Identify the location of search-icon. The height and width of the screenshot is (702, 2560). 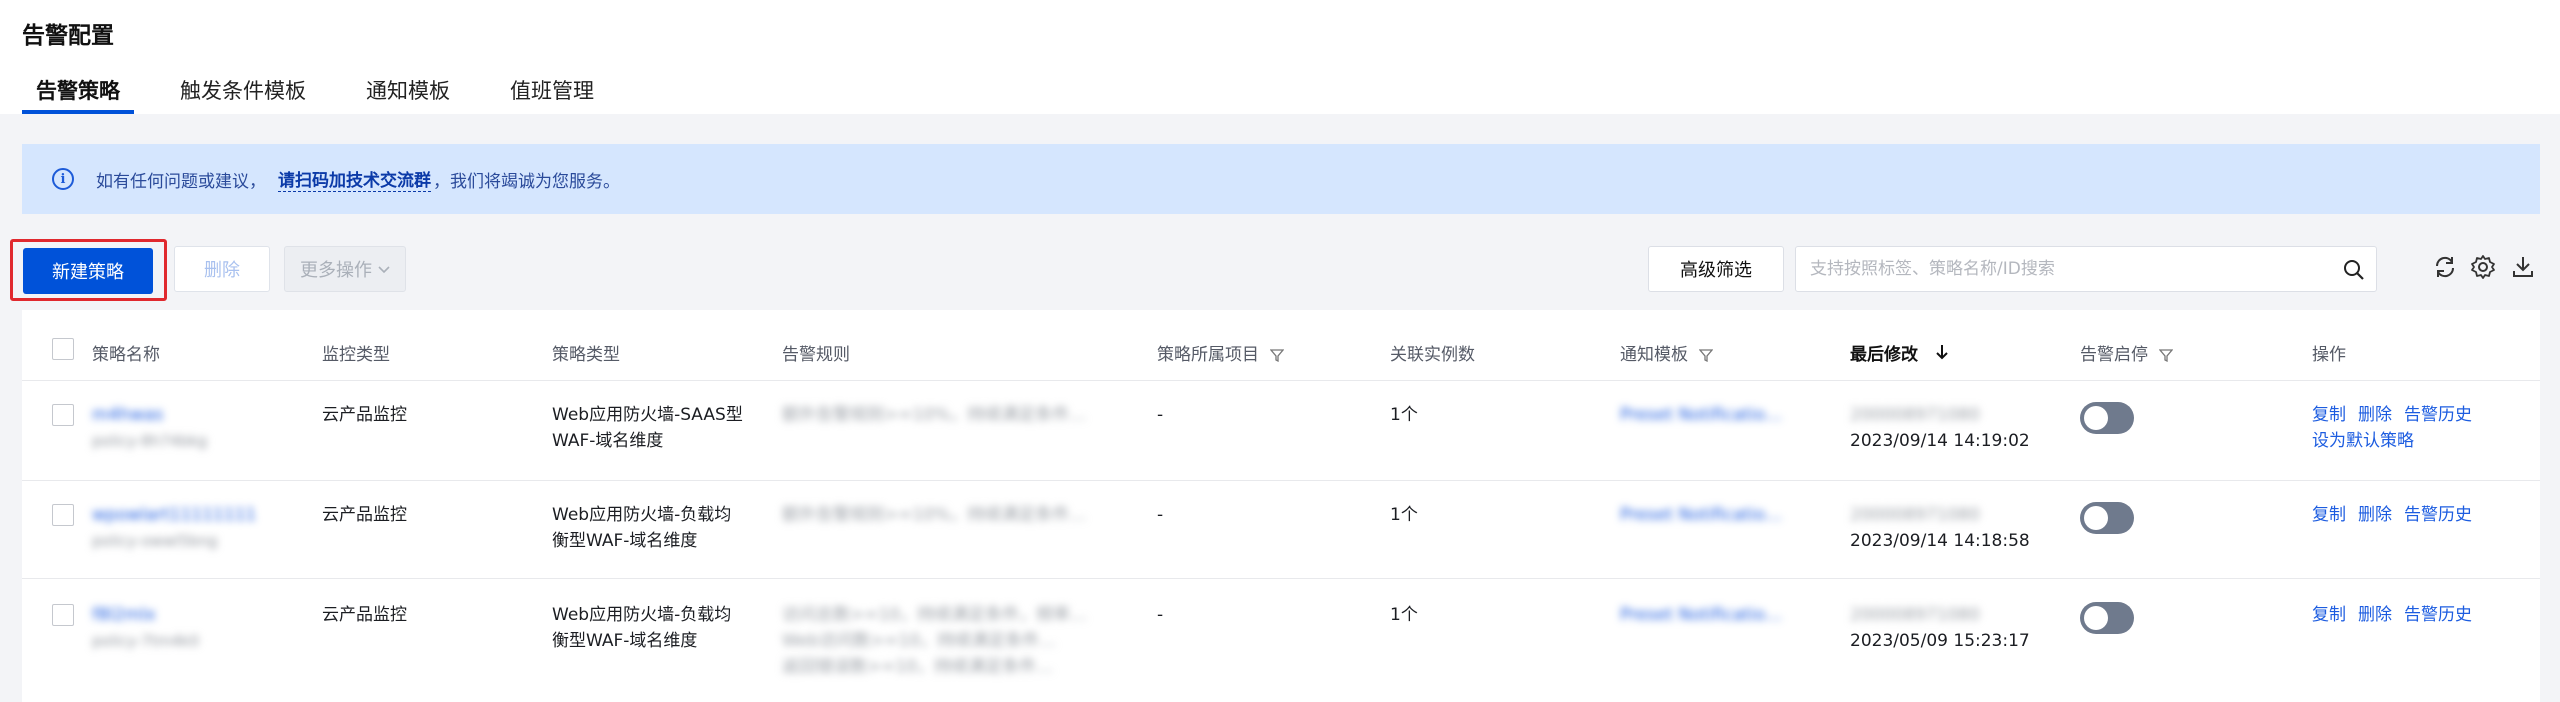
(2354, 270).